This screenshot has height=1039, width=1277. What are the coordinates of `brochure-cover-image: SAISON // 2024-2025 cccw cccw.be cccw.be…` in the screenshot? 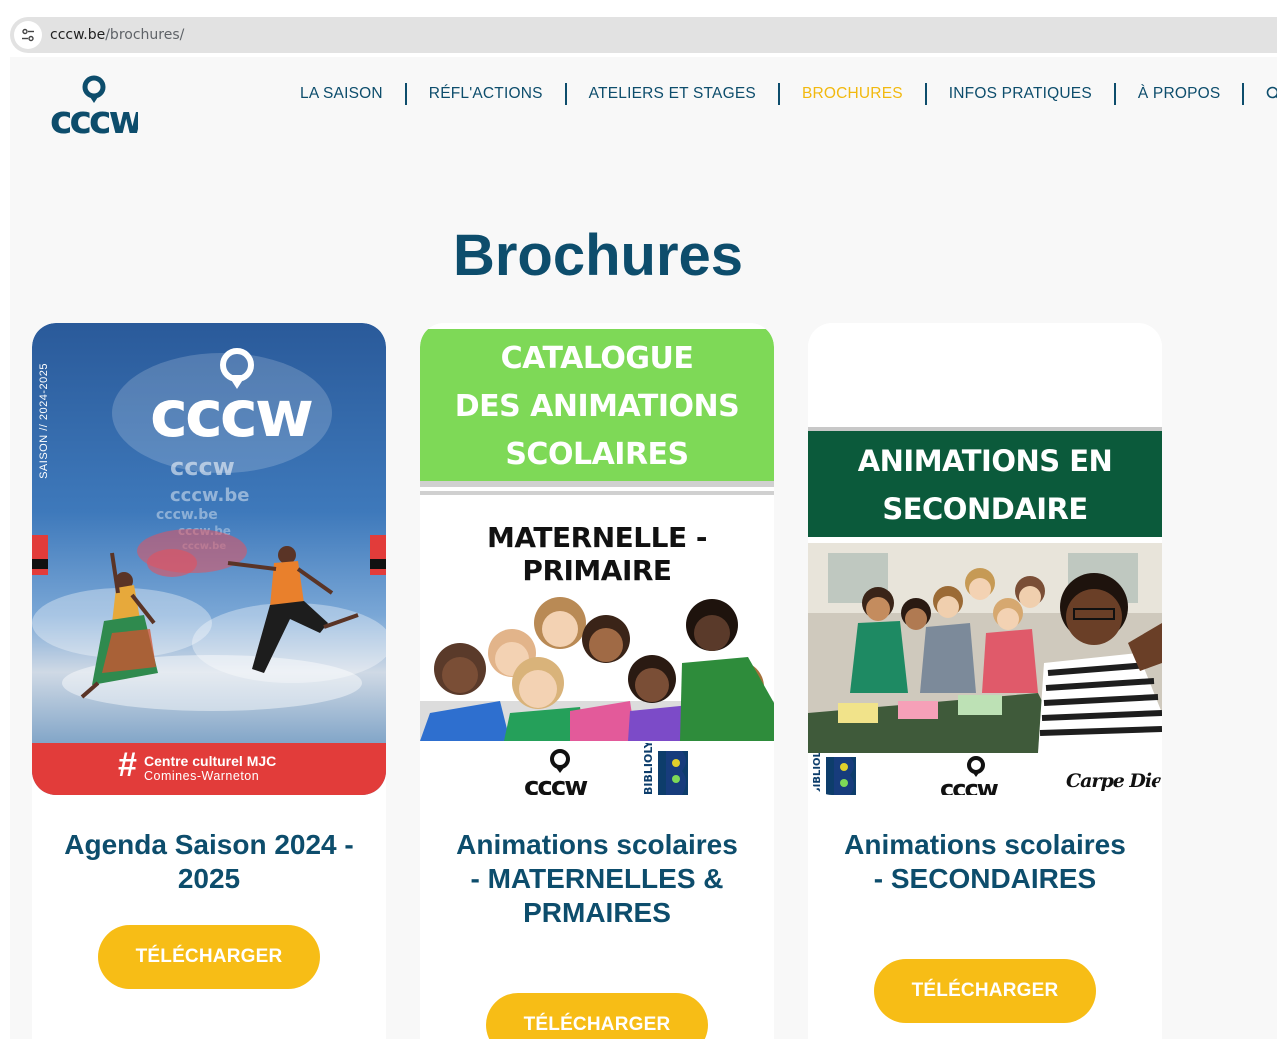 It's located at (209, 559).